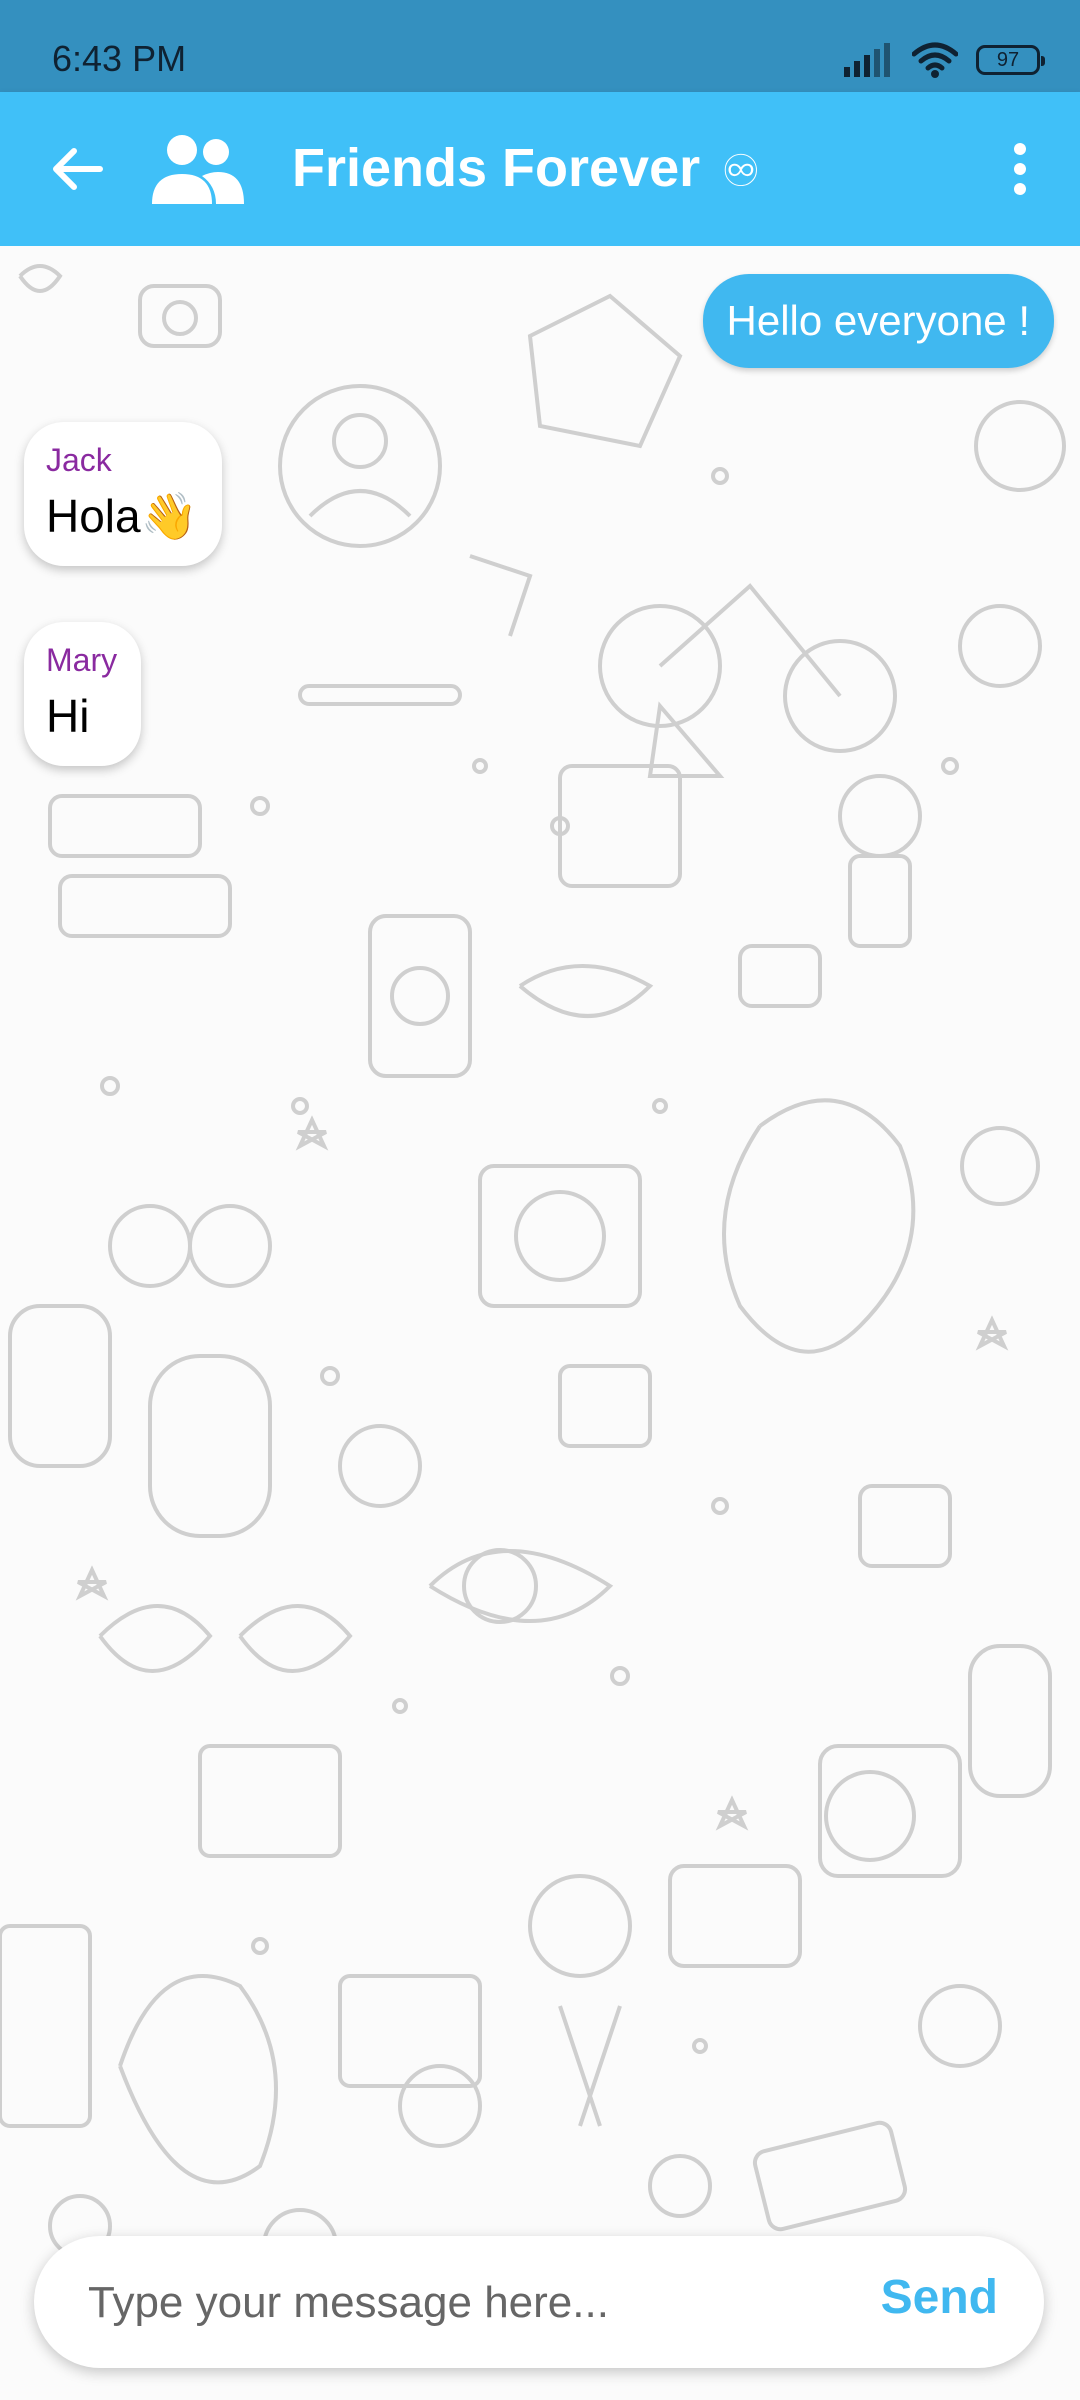  Describe the element at coordinates (741, 171) in the screenshot. I see `infinity-icon: ♾` at that location.